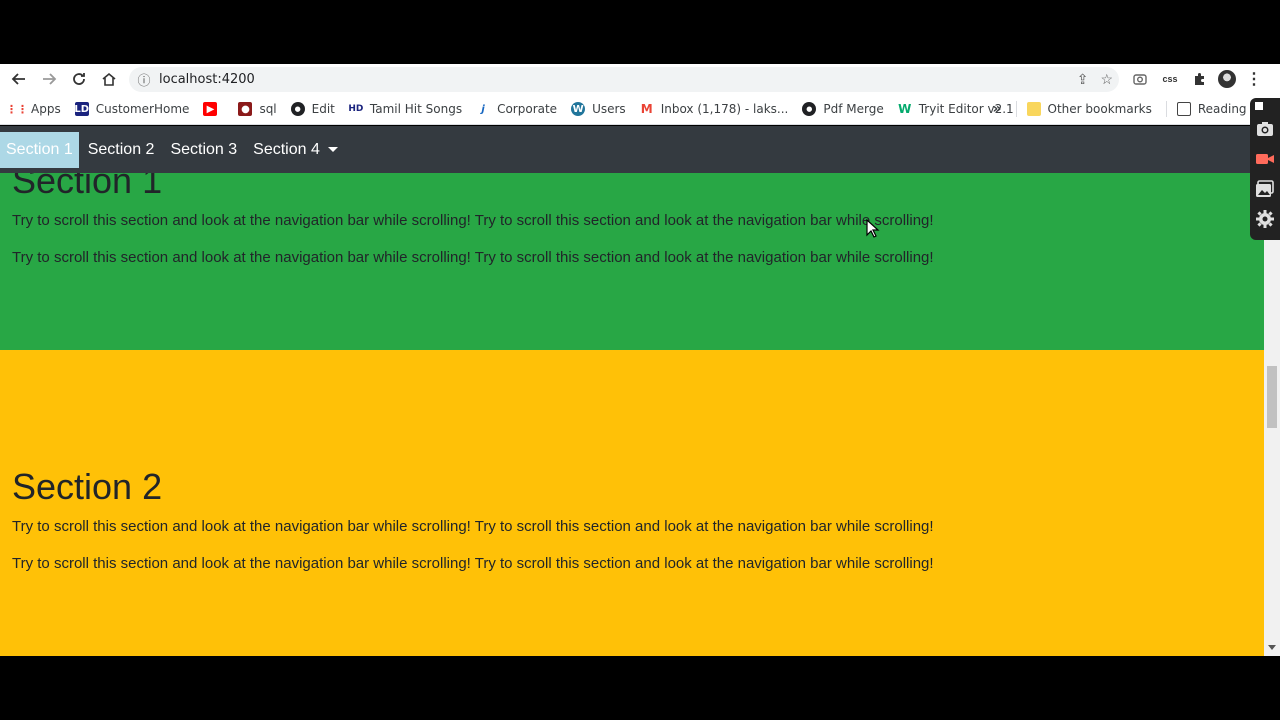  What do you see at coordinates (527, 109) in the screenshot?
I see `bookmark-label: Corporate` at bounding box center [527, 109].